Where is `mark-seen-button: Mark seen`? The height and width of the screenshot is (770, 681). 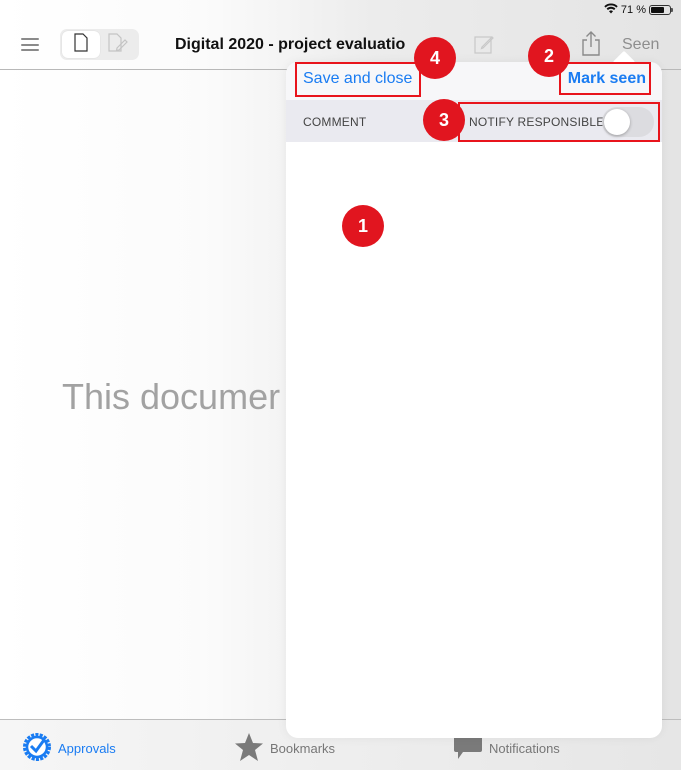
mark-seen-button: Mark seen is located at coordinates (607, 79).